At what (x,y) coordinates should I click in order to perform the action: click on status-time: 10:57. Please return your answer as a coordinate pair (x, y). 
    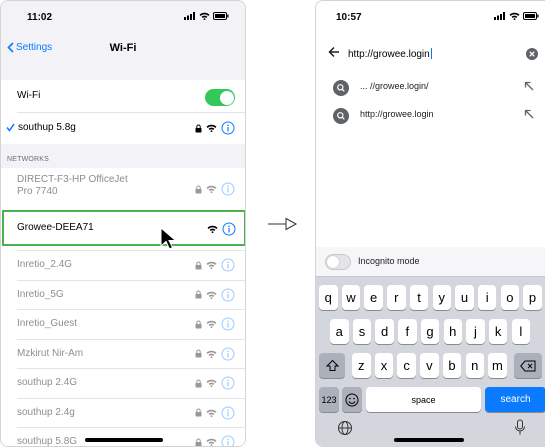
    Looking at the image, I should click on (349, 17).